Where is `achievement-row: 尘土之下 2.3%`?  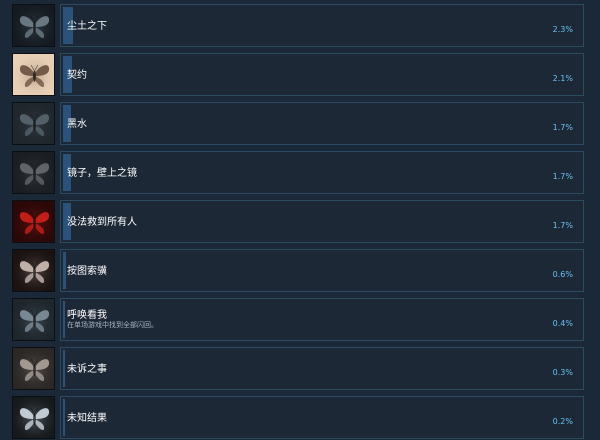 achievement-row: 尘土之下 2.3% is located at coordinates (300, 25).